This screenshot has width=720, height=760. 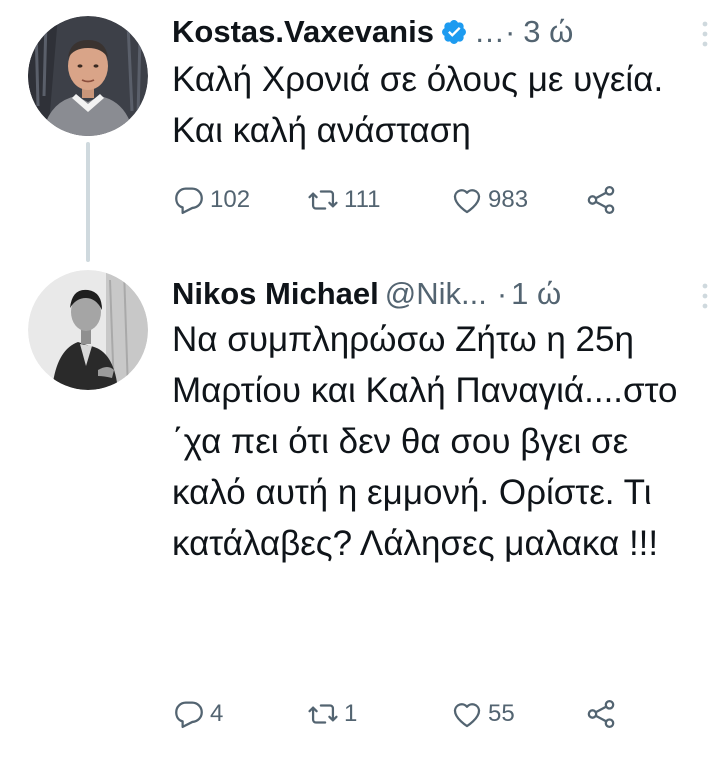 I want to click on reply-count: 4, so click(x=217, y=713).